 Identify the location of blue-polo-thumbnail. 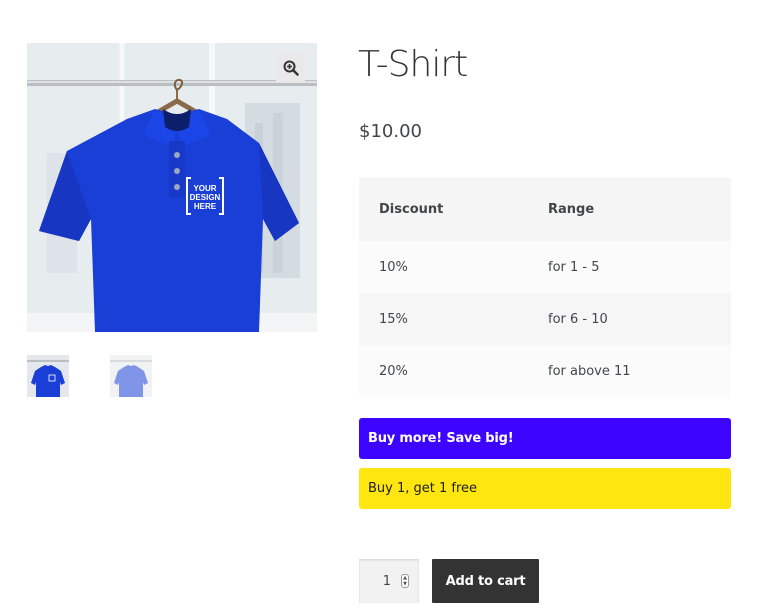
(48, 376).